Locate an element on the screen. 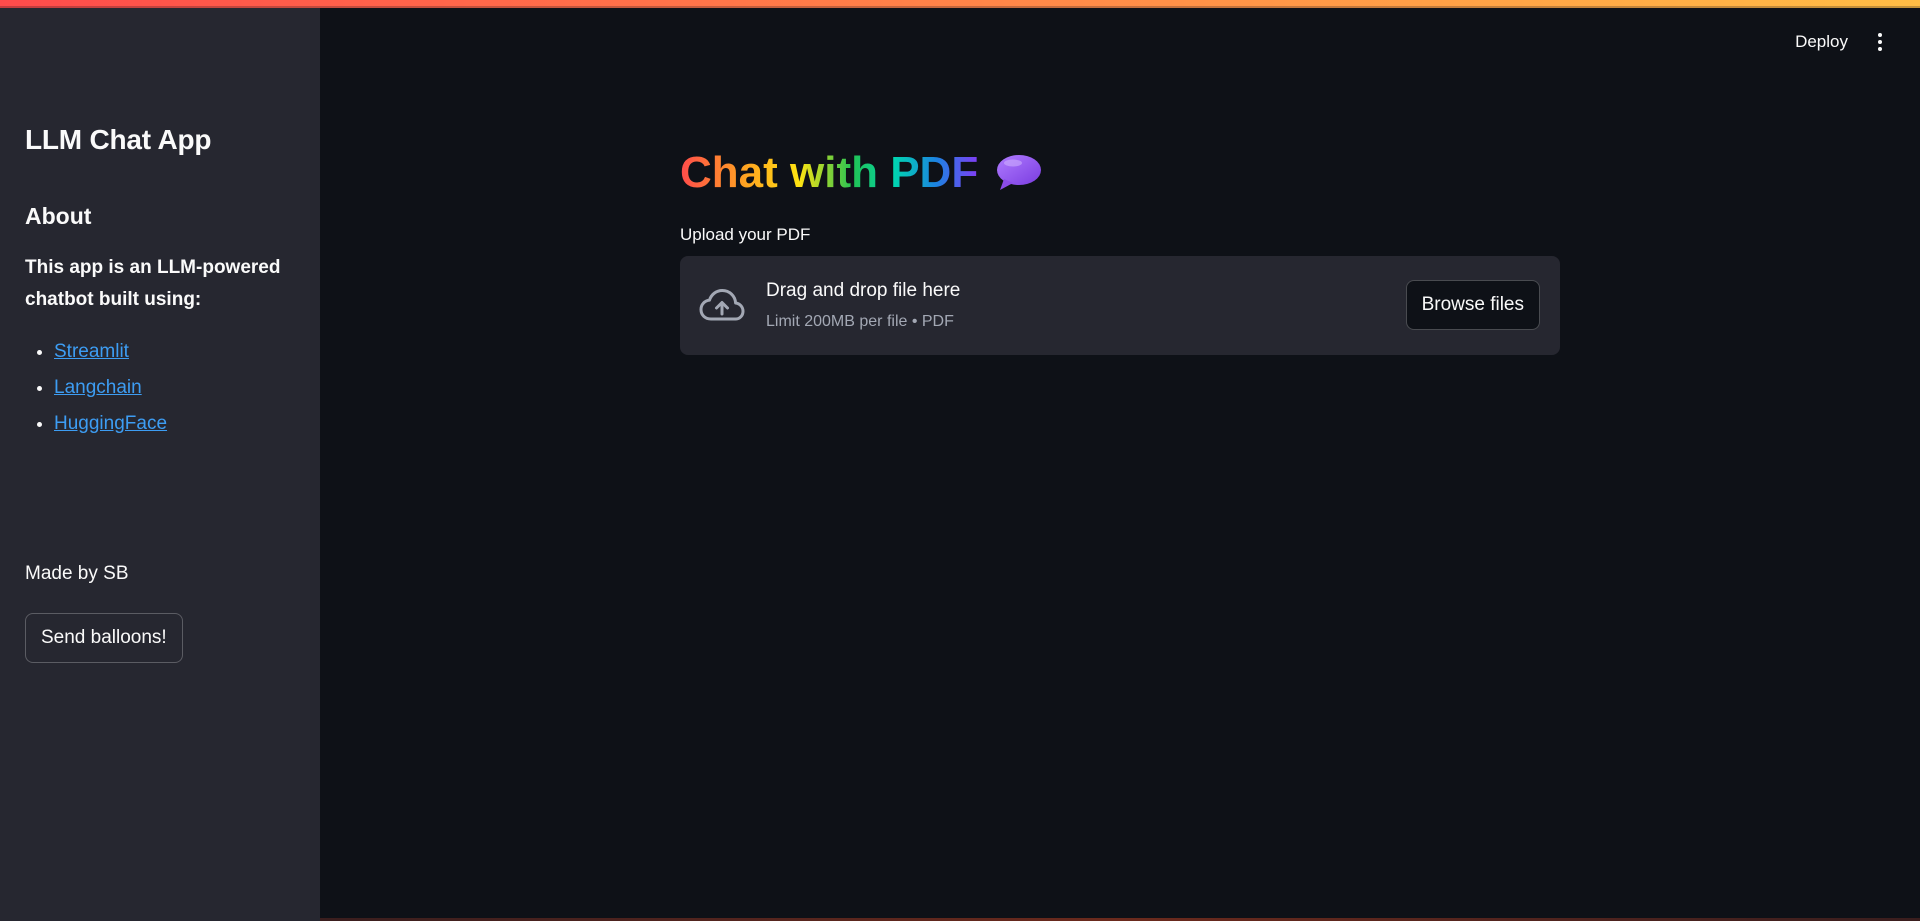 The image size is (1920, 921). list-item: HuggingFace is located at coordinates (110, 427).